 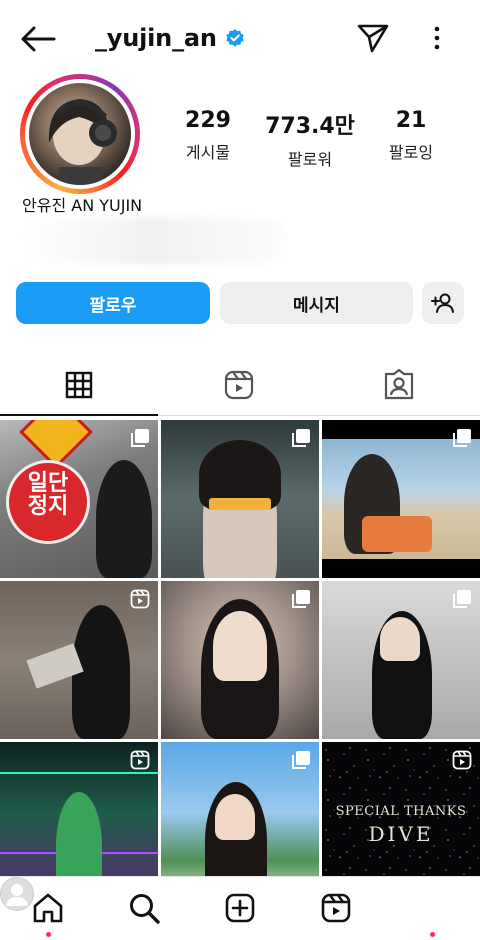 I want to click on post-tile: SPECIAL THANKS DIVE, so click(x=401, y=809).